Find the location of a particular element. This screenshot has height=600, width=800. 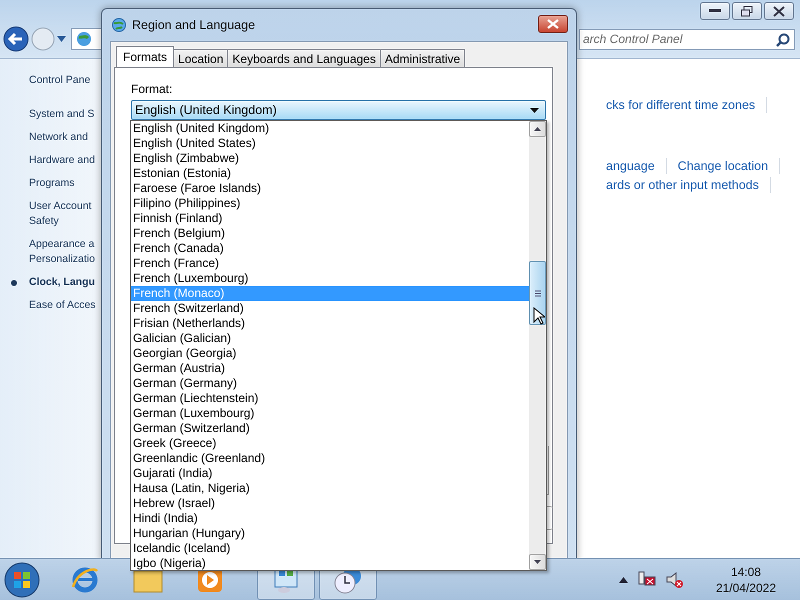

list-option: English (Zimbabwe) is located at coordinates (330, 158).